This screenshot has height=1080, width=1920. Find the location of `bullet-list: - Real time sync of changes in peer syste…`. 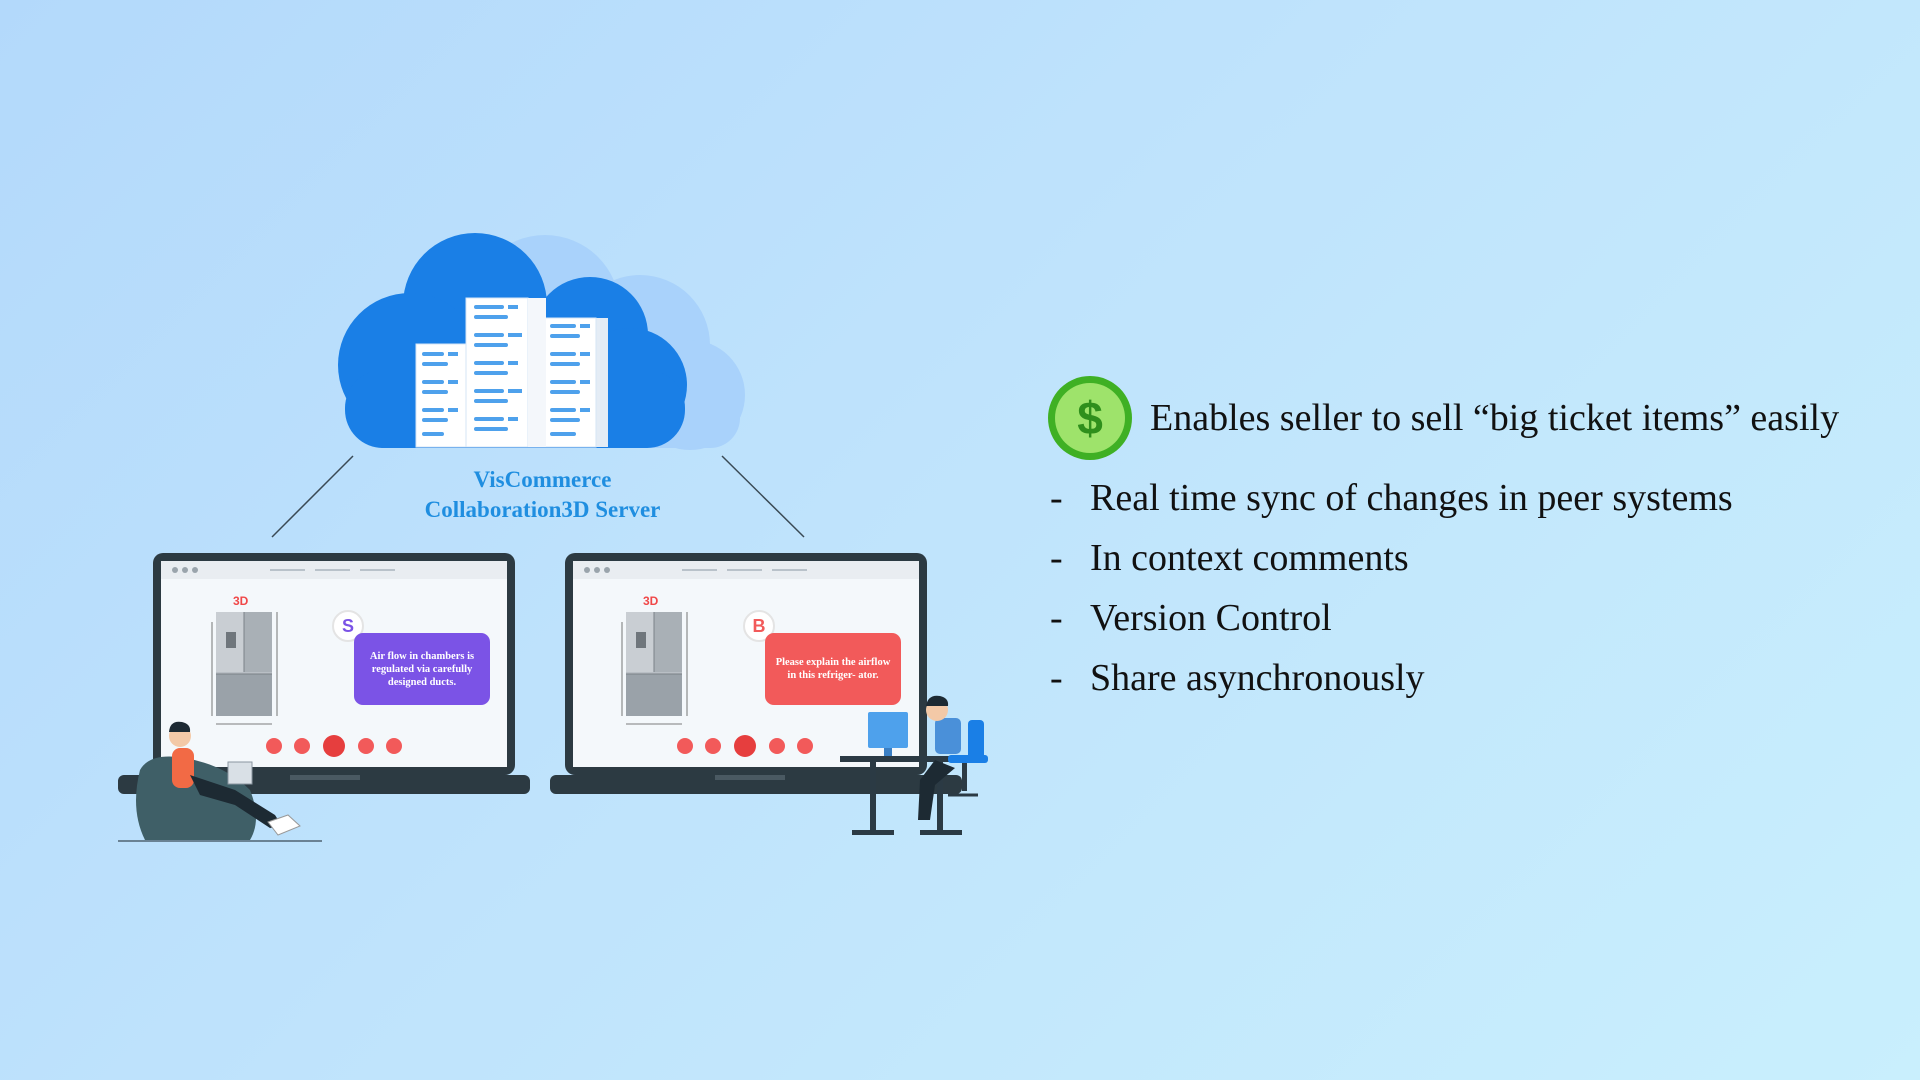

bullet-list: - Real time sync of changes in peer syste… is located at coordinates (1478, 588).